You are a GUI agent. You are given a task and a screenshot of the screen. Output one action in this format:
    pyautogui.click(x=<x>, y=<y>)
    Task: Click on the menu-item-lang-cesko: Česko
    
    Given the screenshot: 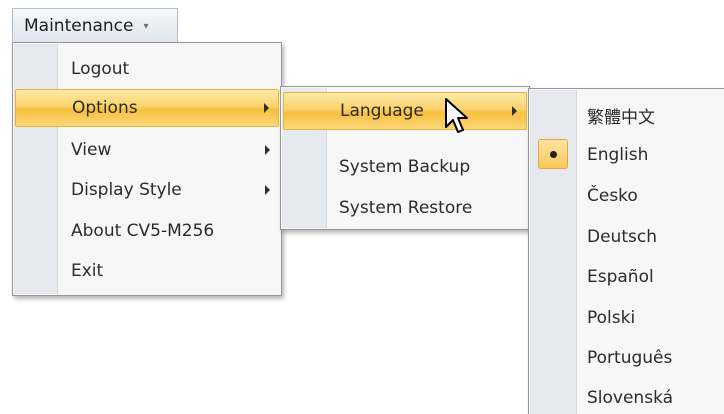 What is the action you would take?
    pyautogui.click(x=627, y=196)
    